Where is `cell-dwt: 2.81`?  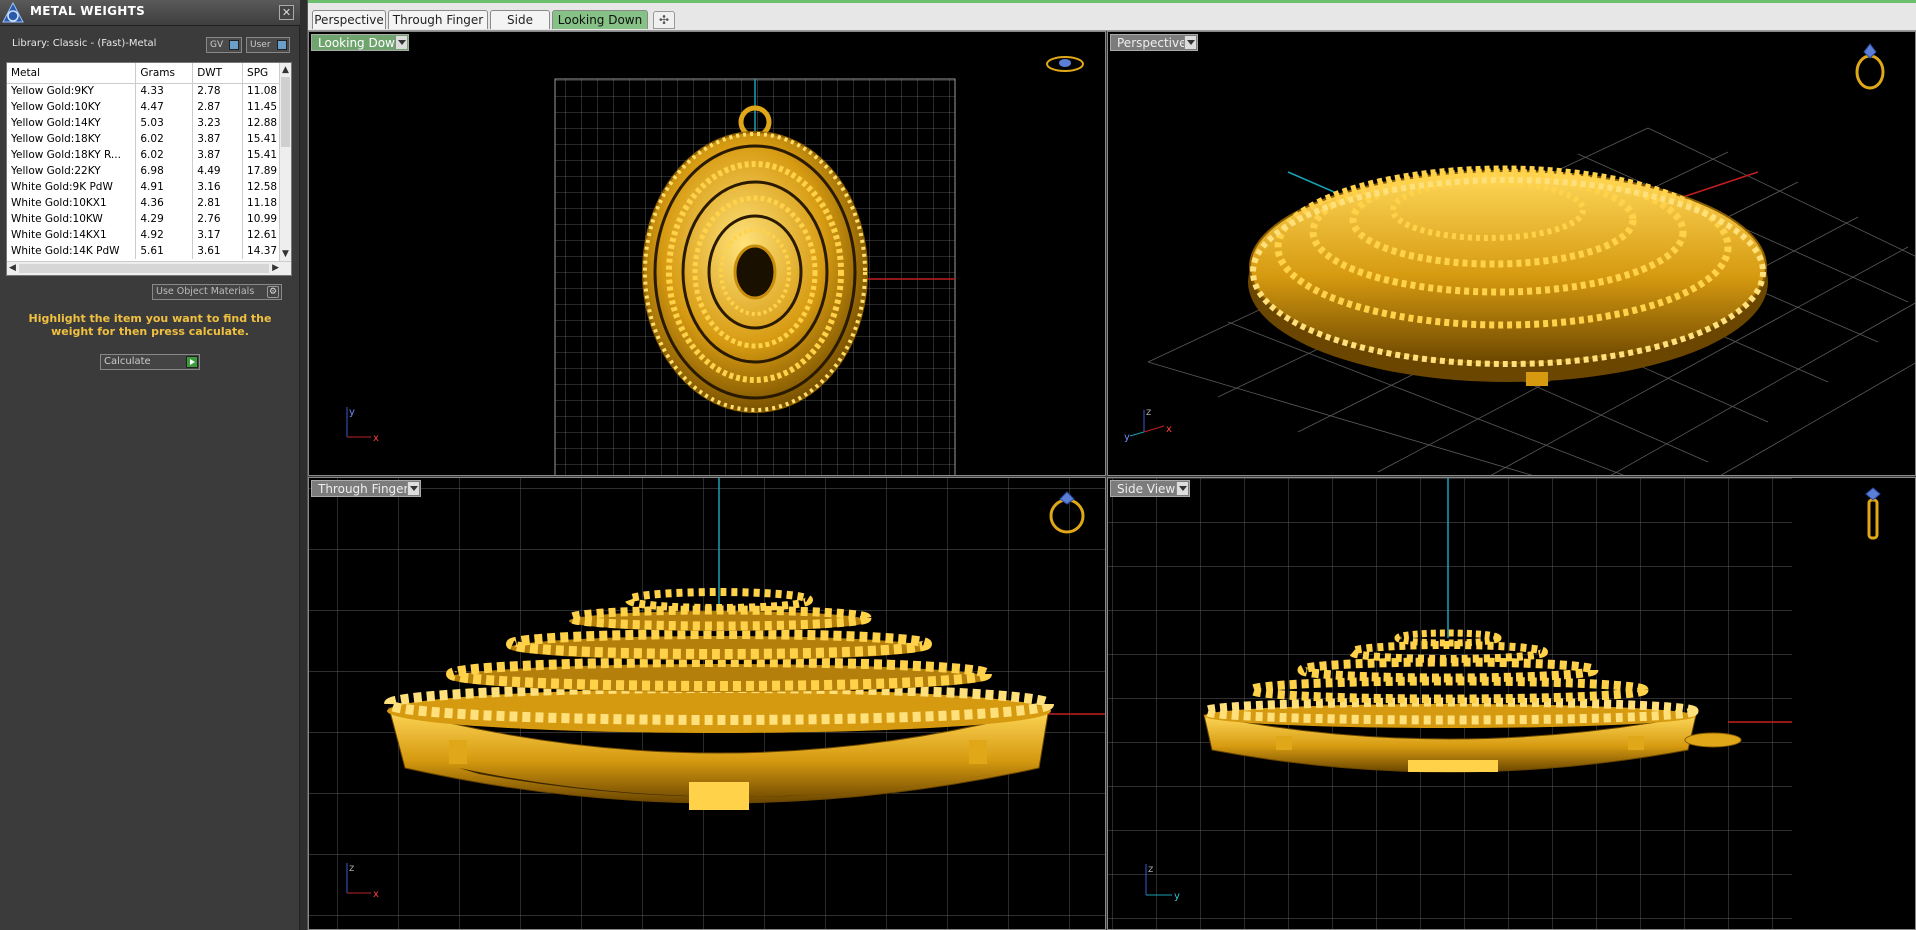 cell-dwt: 2.81 is located at coordinates (218, 203).